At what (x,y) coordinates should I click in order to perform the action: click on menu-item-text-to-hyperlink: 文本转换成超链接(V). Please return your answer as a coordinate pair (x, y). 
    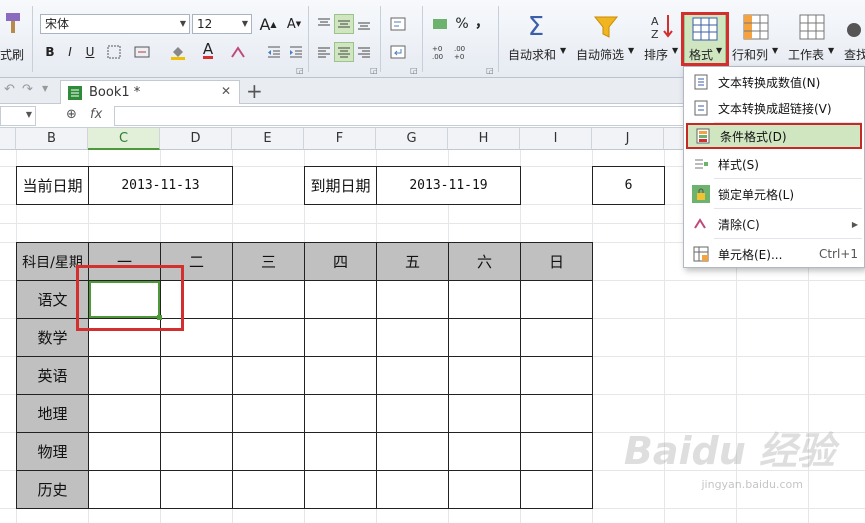
    Looking at the image, I should click on (774, 108).